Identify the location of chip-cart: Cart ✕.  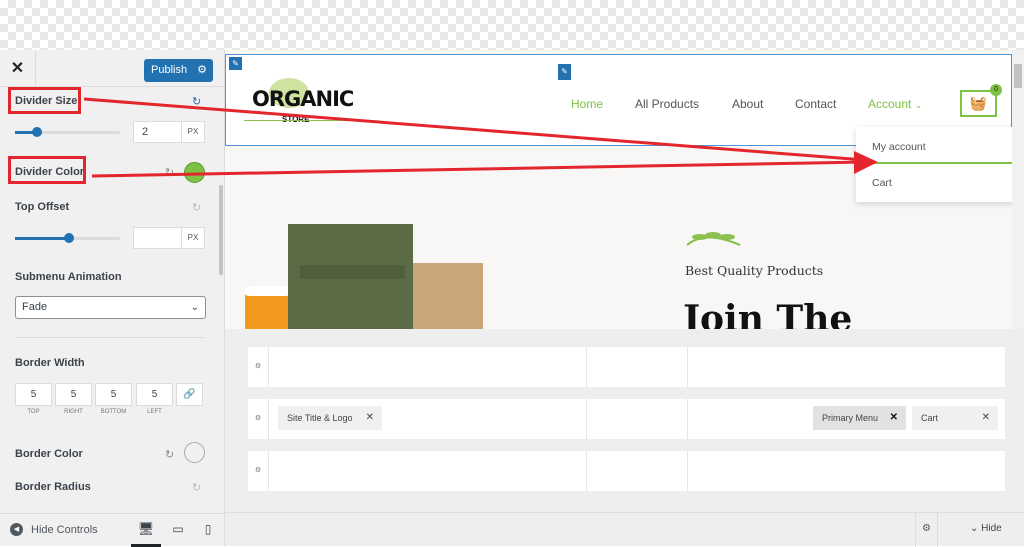
(955, 418).